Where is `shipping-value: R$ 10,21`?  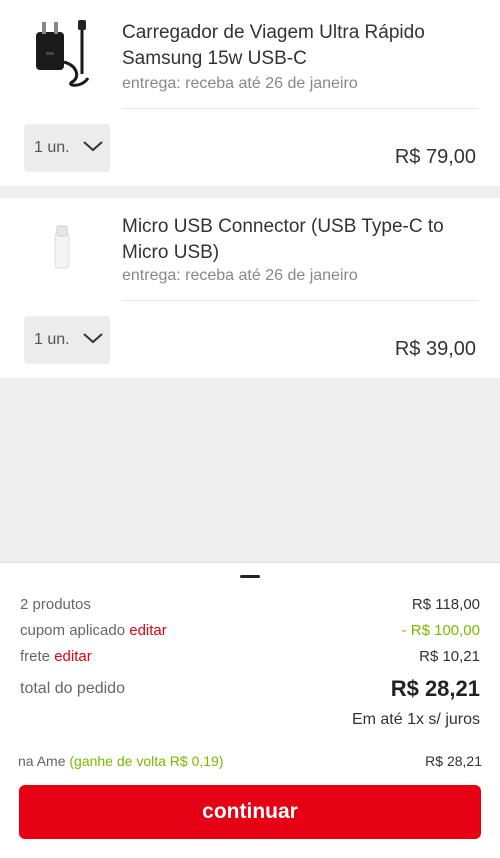
shipping-value: R$ 10,21 is located at coordinates (449, 656).